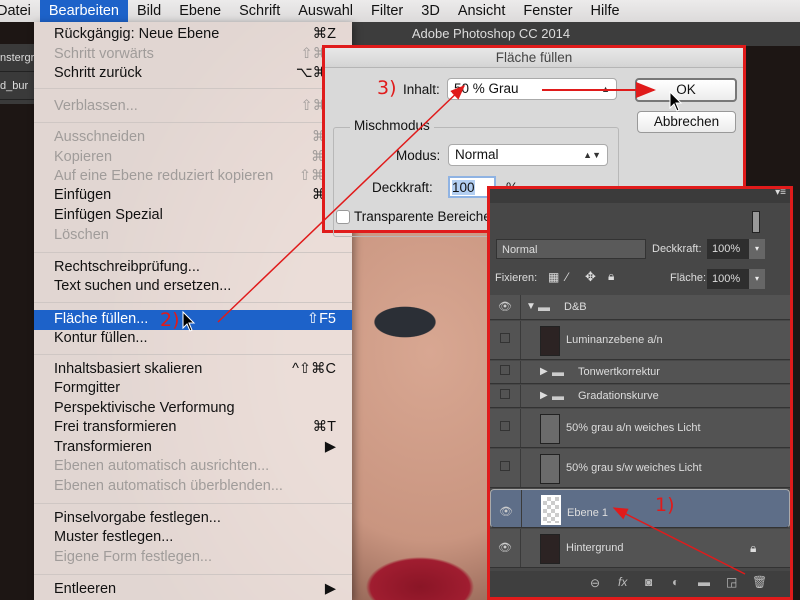 This screenshot has width=800, height=600. Describe the element at coordinates (482, 11) in the screenshot. I see `menu-ansicht: Ansicht` at that location.